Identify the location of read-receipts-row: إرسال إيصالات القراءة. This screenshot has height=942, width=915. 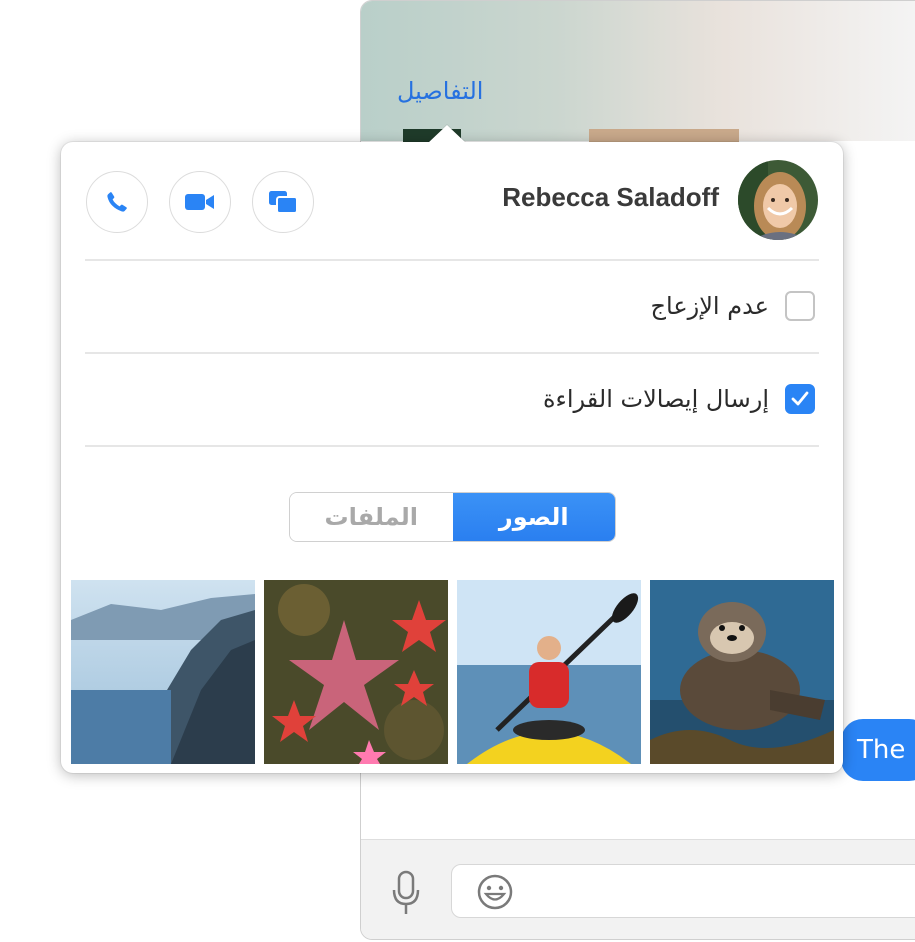
(679, 399).